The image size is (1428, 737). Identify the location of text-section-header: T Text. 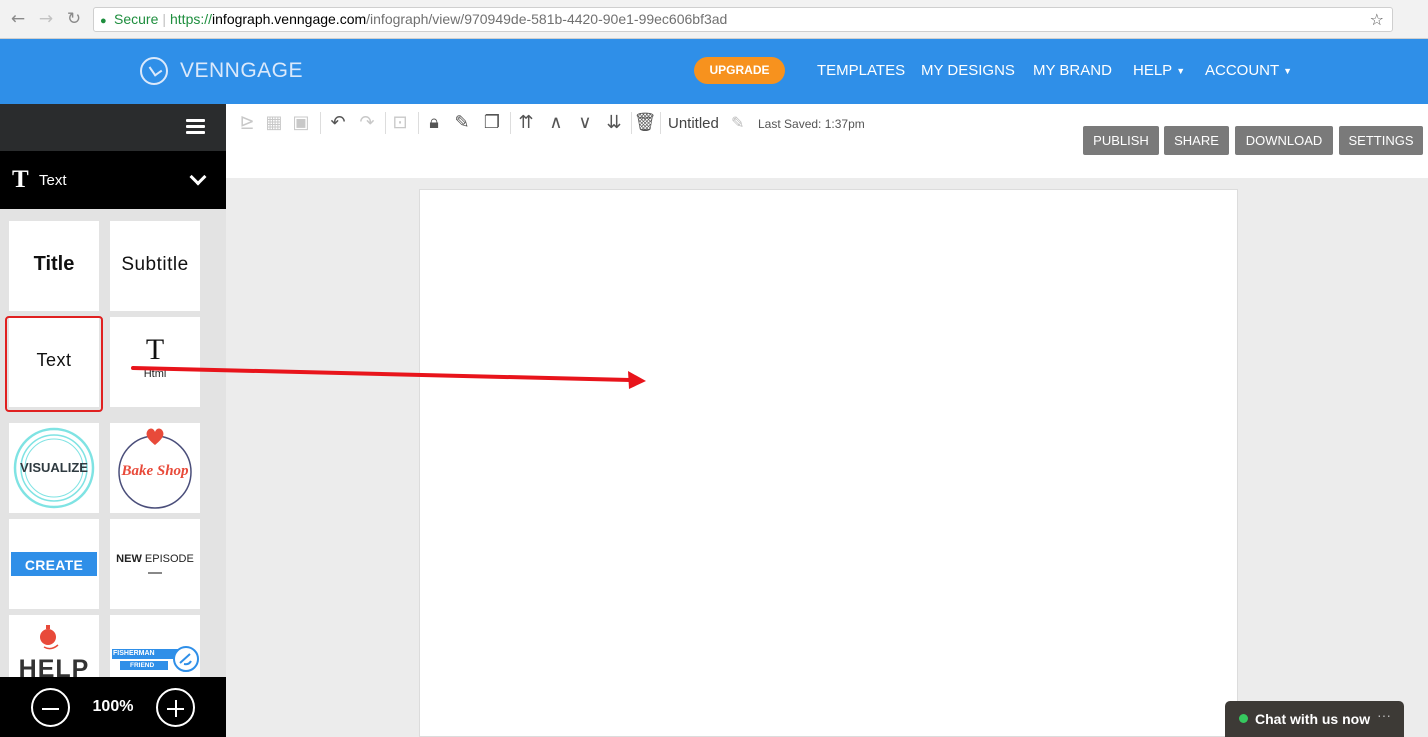
(113, 180).